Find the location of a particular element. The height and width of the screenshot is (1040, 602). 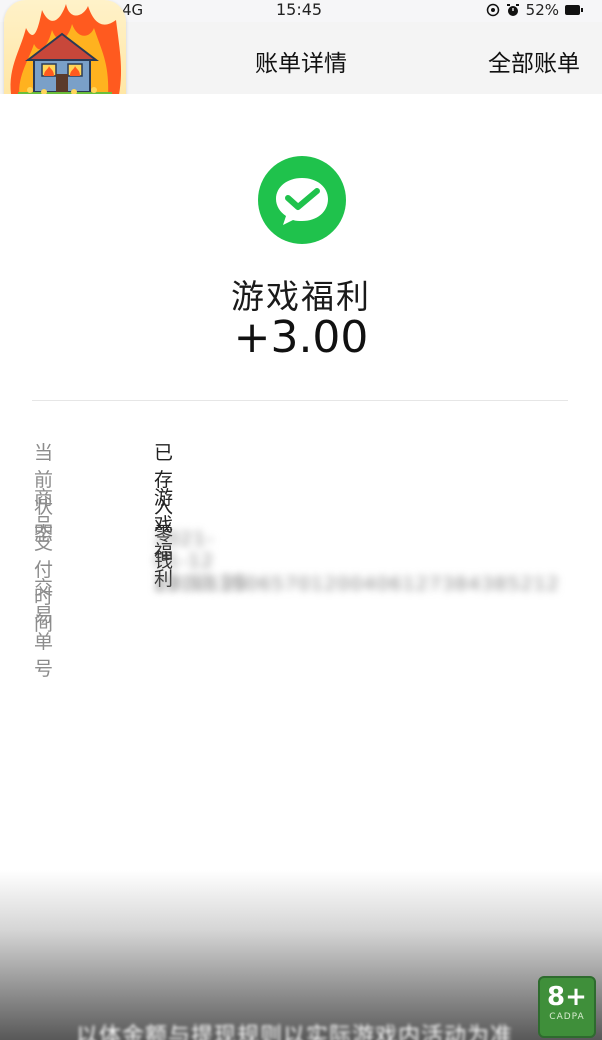

alarm-icon is located at coordinates (512, 10).